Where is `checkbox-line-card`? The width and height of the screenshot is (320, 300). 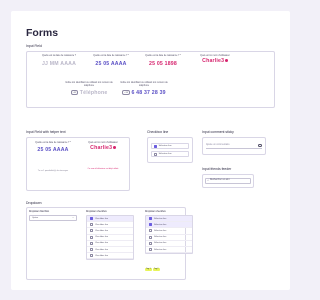 checkbox-line-card is located at coordinates (170, 150).